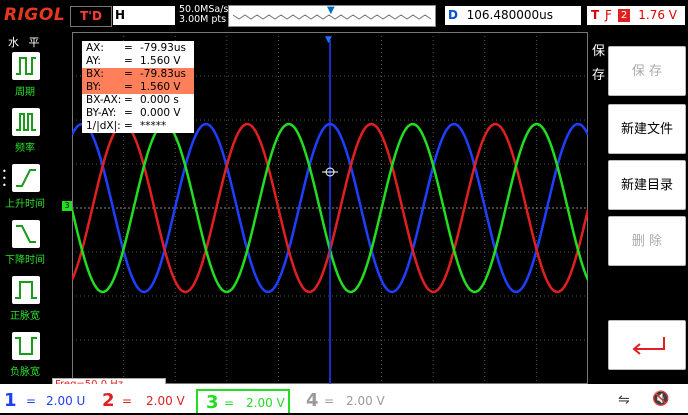  I want to click on rise-time-label: 上升时间, so click(25, 204).